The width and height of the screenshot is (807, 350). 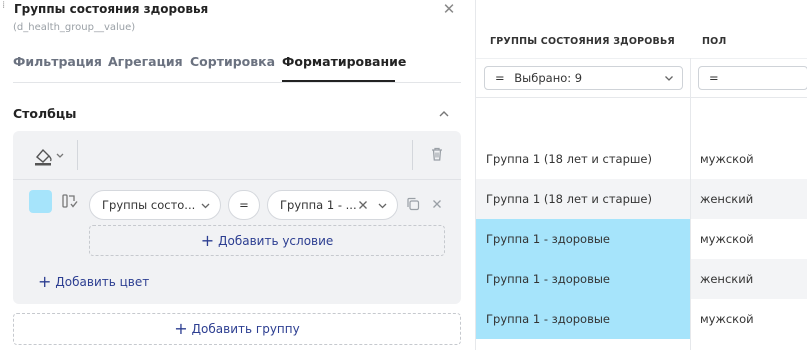 What do you see at coordinates (338, 81) in the screenshot?
I see `active-tab-indicator` at bounding box center [338, 81].